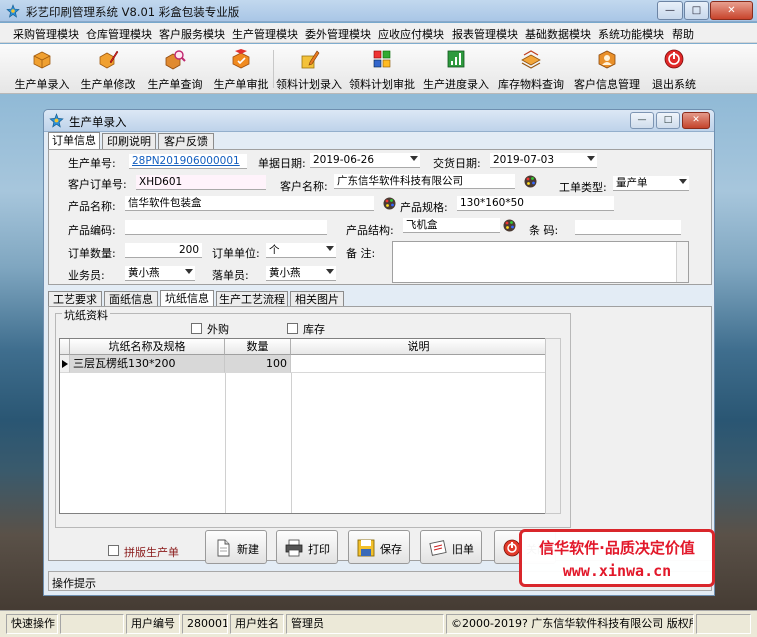 Image resolution: width=757 pixels, height=637 pixels. What do you see at coordinates (201, 182) in the screenshot?
I see `customer-order-field: XHD601` at bounding box center [201, 182].